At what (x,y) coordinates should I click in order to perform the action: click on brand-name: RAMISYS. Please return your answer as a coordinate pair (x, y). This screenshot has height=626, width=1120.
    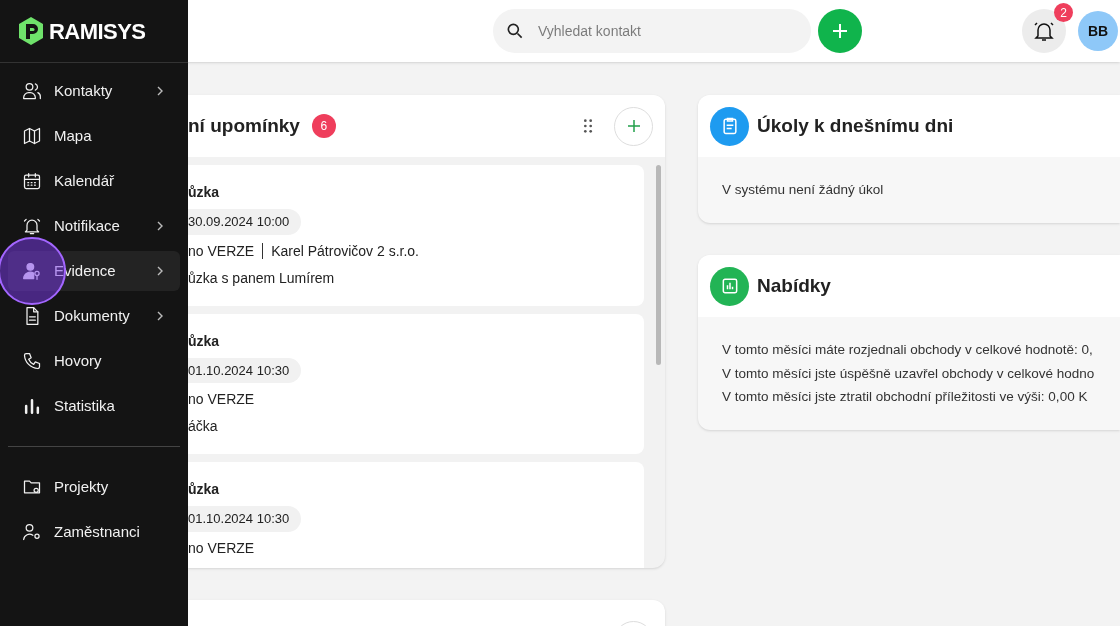
    Looking at the image, I should click on (97, 31).